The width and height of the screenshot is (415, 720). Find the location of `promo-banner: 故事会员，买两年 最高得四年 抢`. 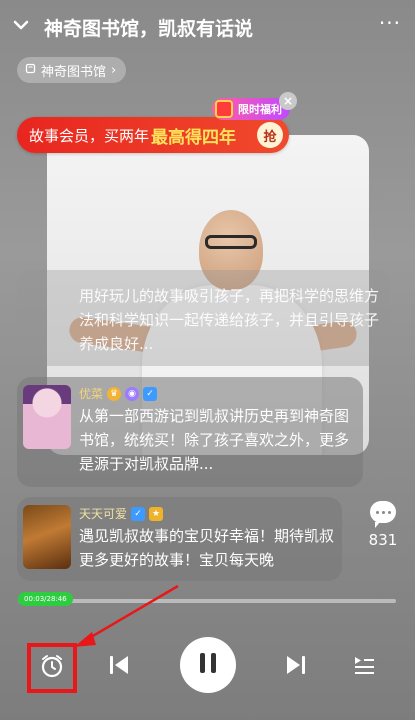

promo-banner: 故事会员，买两年 最高得四年 抢 is located at coordinates (153, 135).